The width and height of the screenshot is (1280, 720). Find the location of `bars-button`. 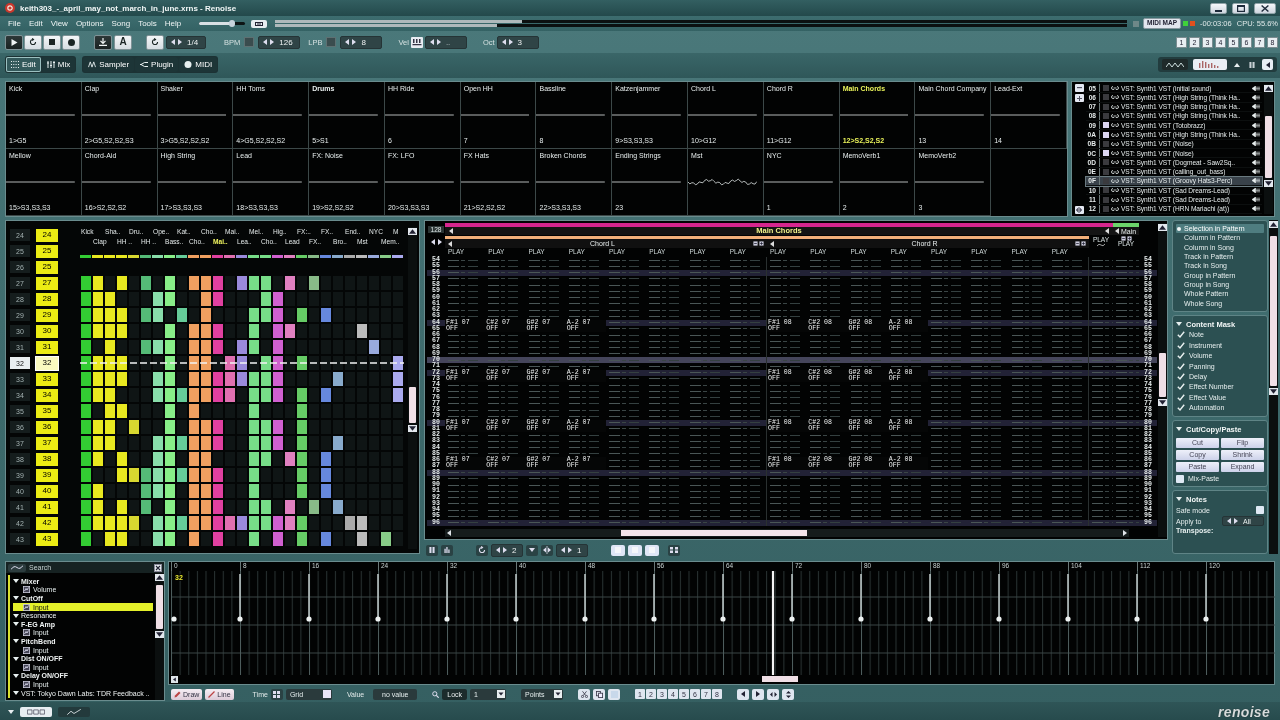

bars-button is located at coordinates (447, 550).